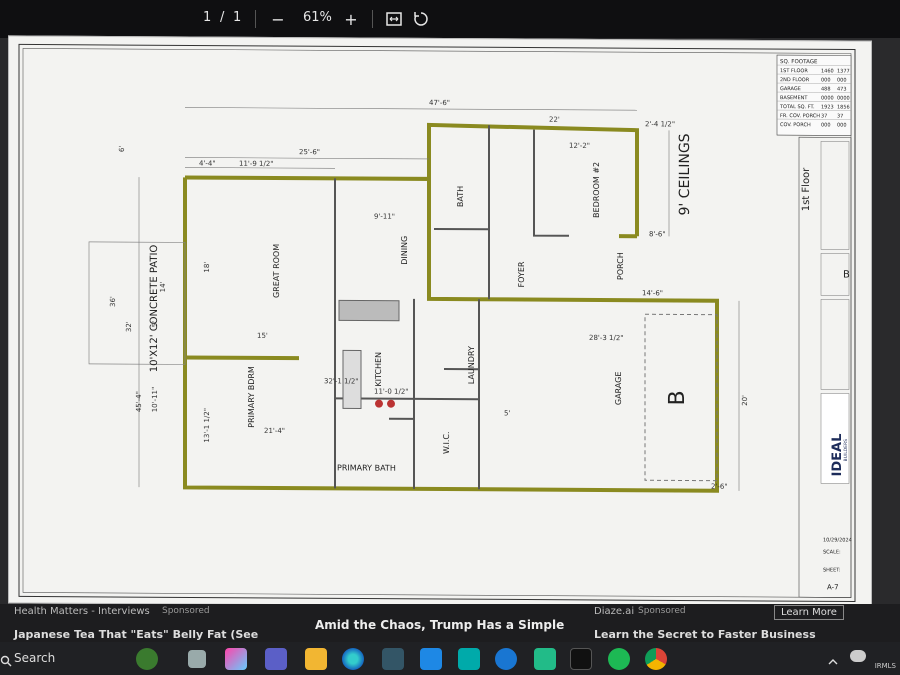  What do you see at coordinates (858, 656) in the screenshot?
I see `weather-cloud-icon` at bounding box center [858, 656].